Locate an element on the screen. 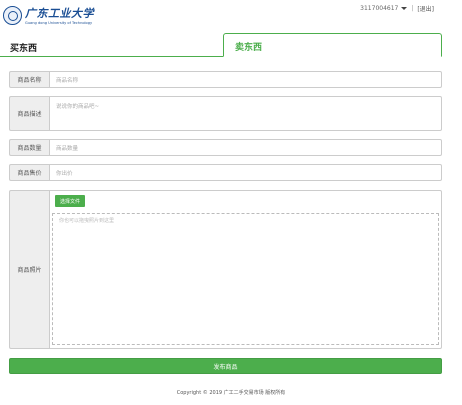  publish-button: 发布商品 is located at coordinates (225, 366).